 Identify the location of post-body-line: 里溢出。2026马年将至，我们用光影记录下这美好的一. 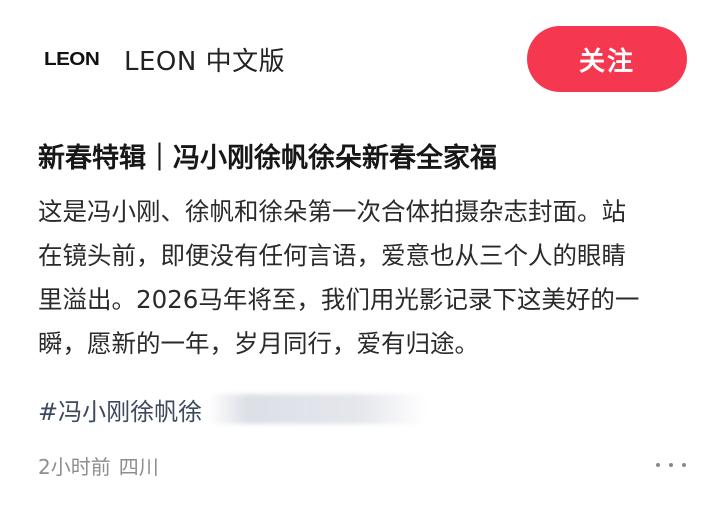
(339, 299).